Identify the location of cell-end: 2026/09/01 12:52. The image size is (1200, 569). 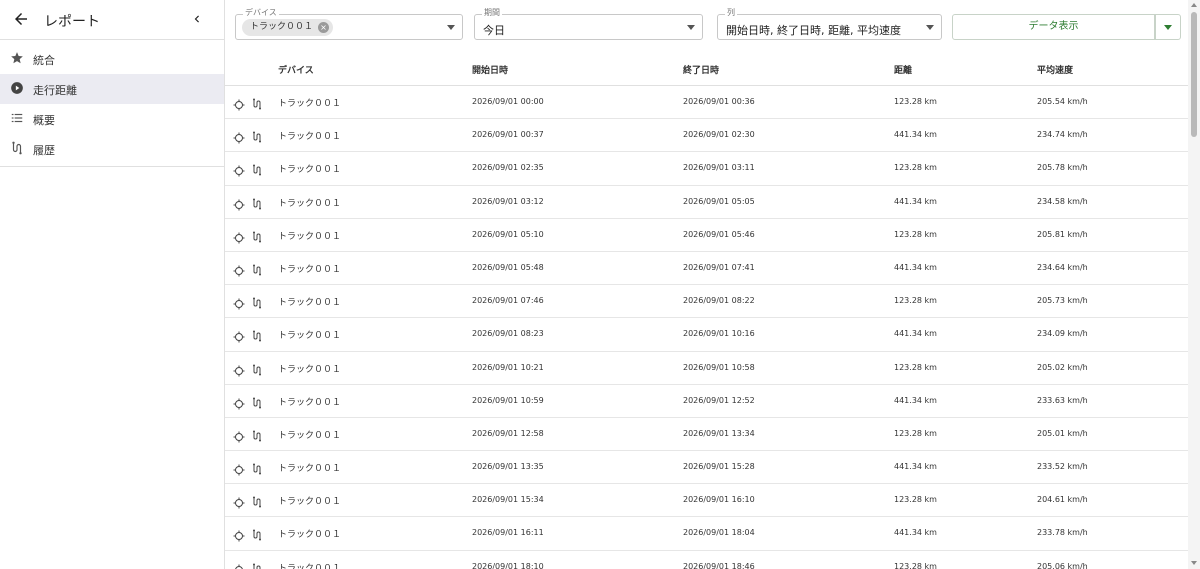
(719, 400).